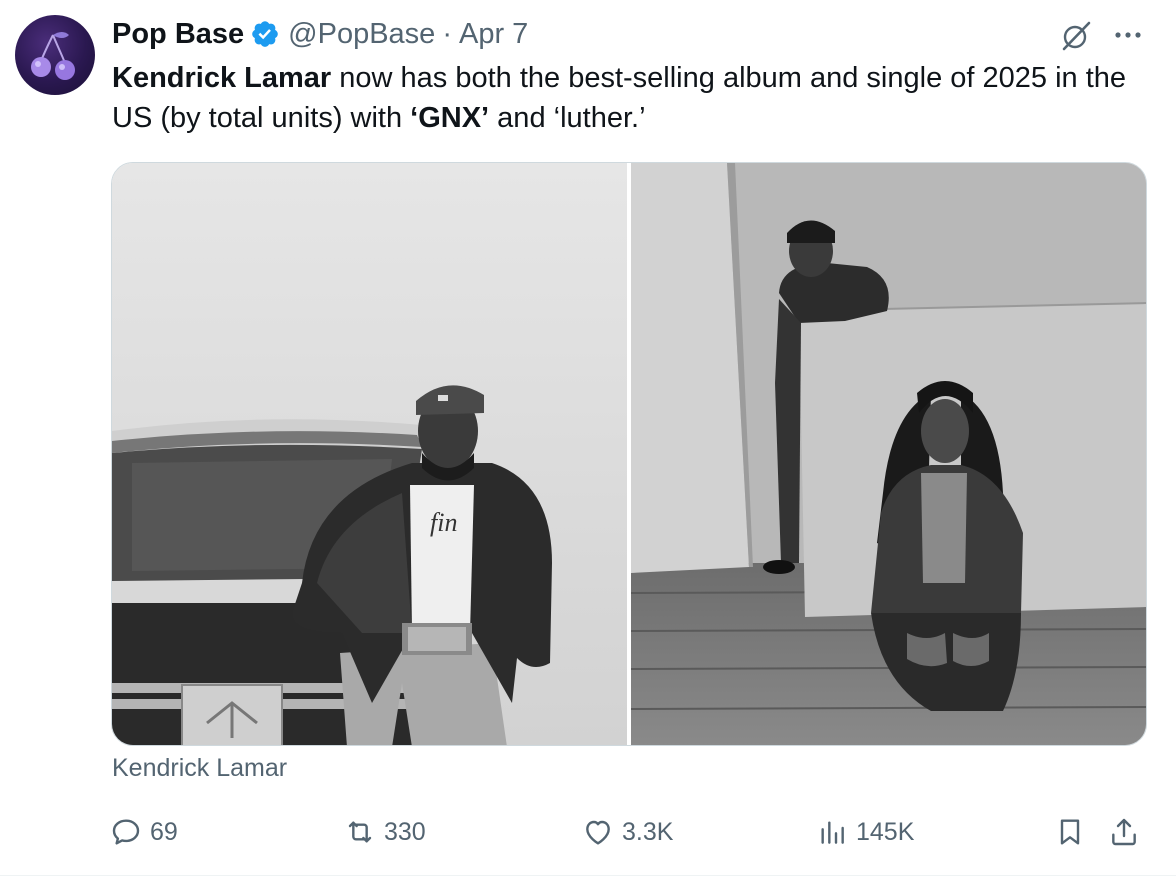 The width and height of the screenshot is (1176, 878). What do you see at coordinates (126, 832) in the screenshot?
I see `reply-icon` at bounding box center [126, 832].